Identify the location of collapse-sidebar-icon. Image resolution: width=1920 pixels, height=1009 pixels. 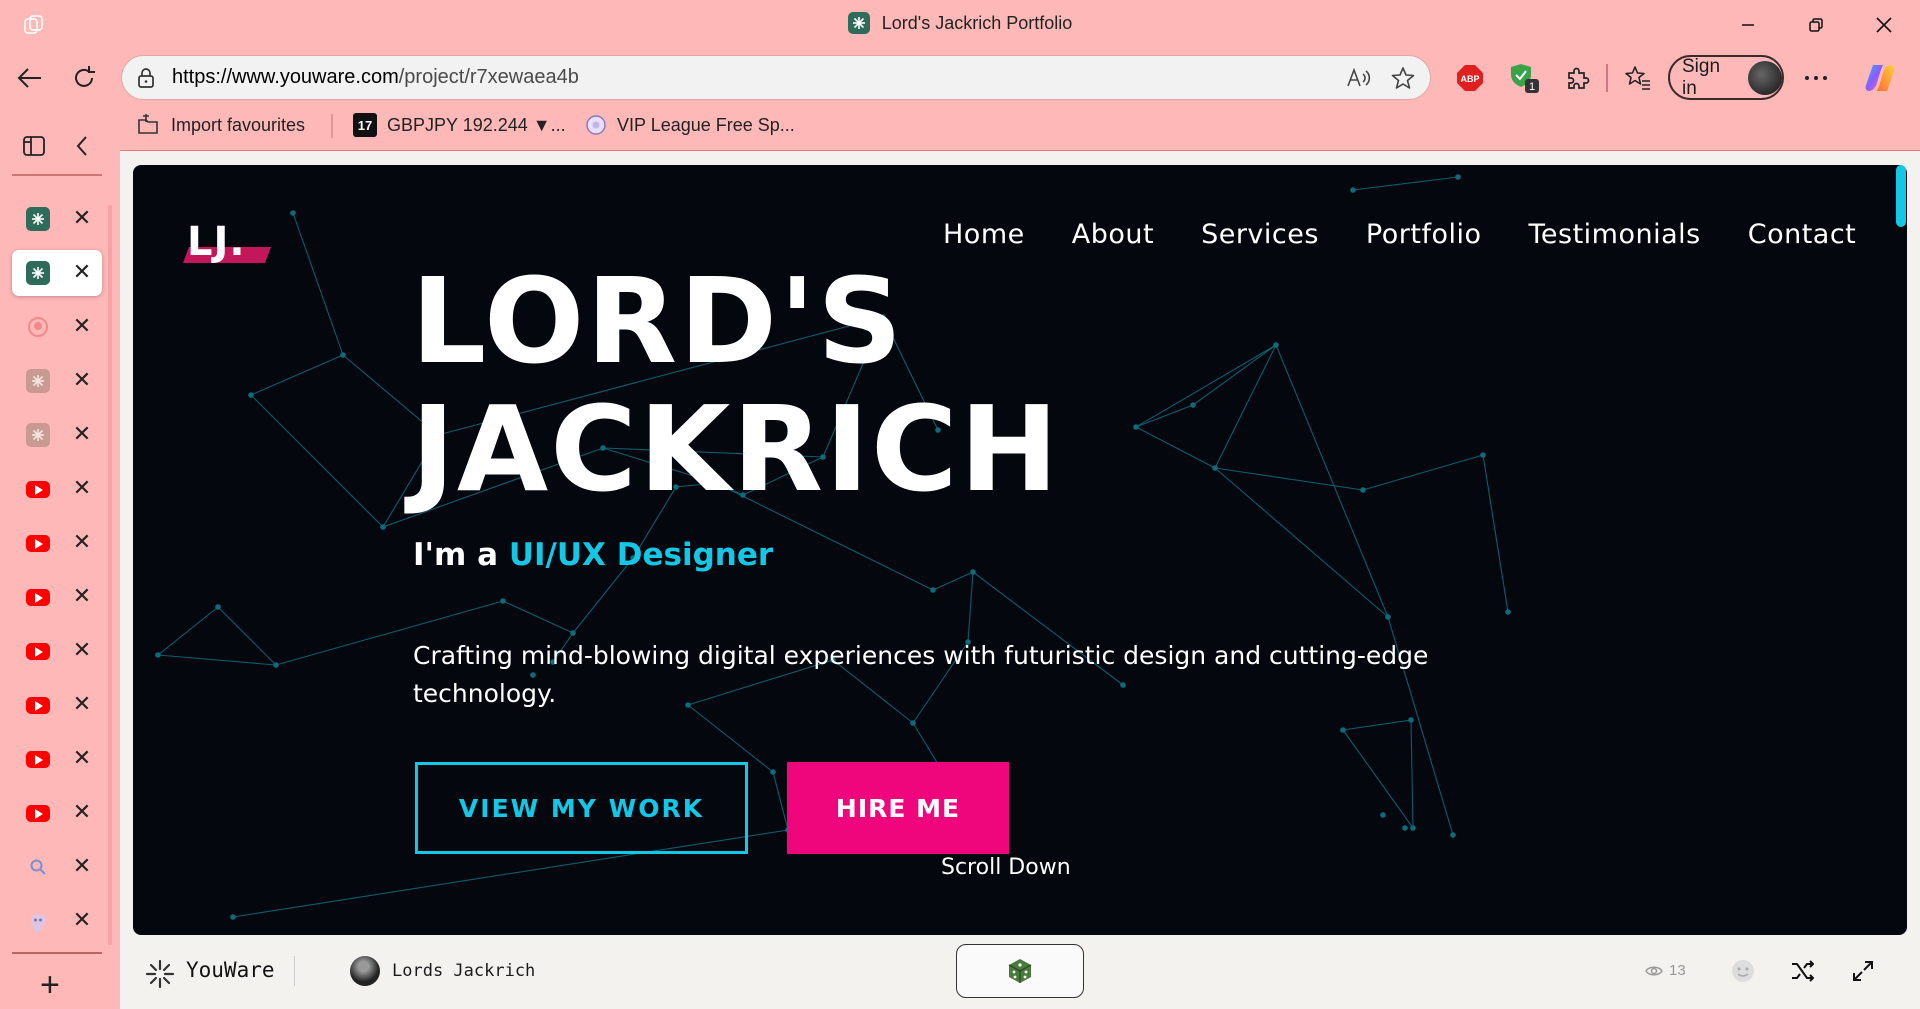
(82, 146).